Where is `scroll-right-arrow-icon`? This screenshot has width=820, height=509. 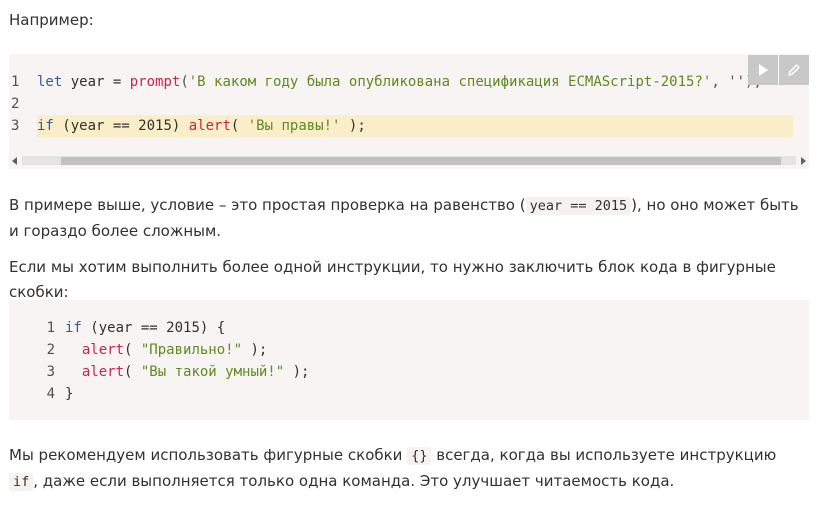
scroll-right-arrow-icon is located at coordinates (803, 161).